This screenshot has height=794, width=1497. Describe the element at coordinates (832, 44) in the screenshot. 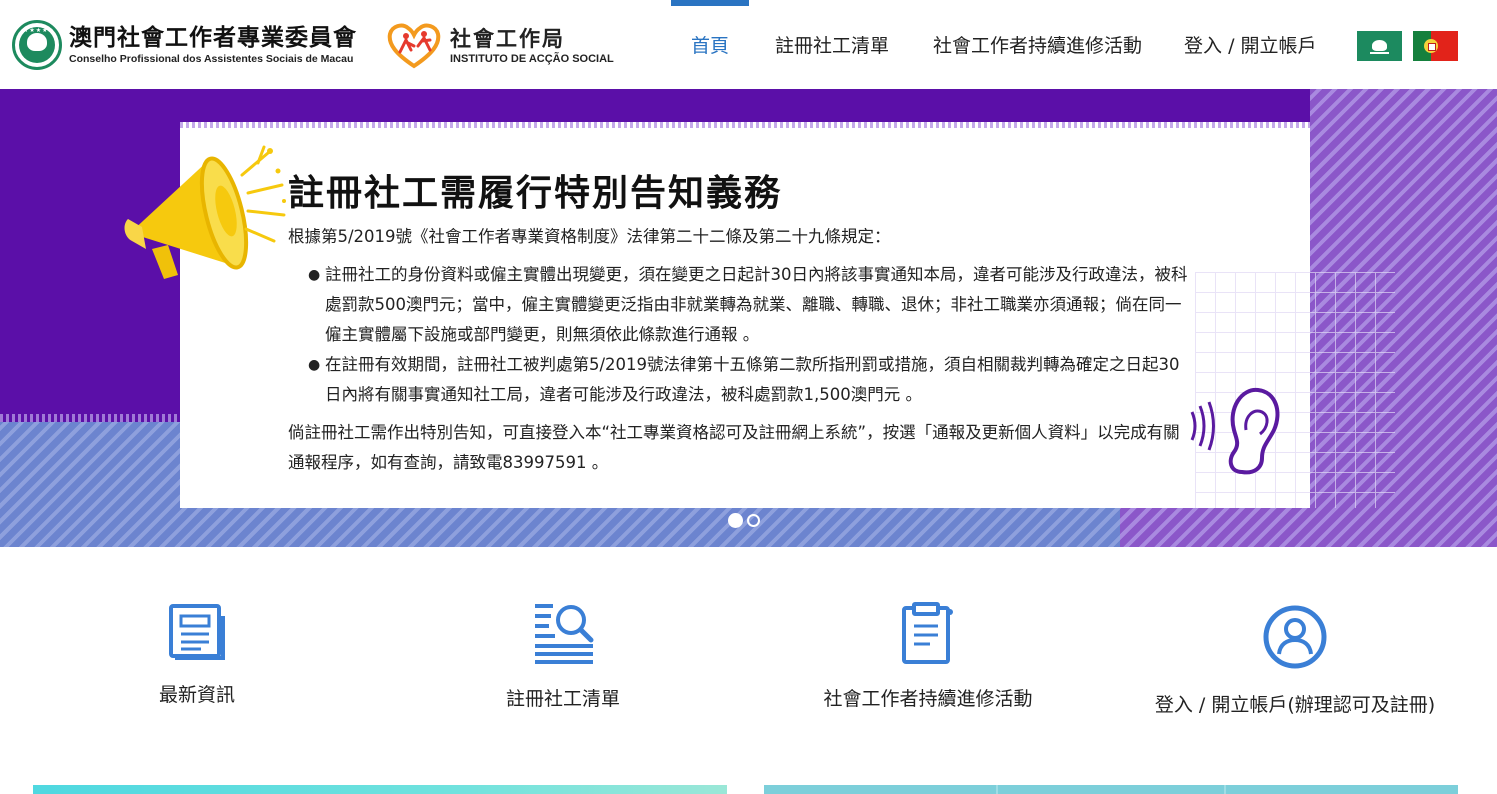

I see `nav-registered-social-workers: 註冊社工清單` at that location.